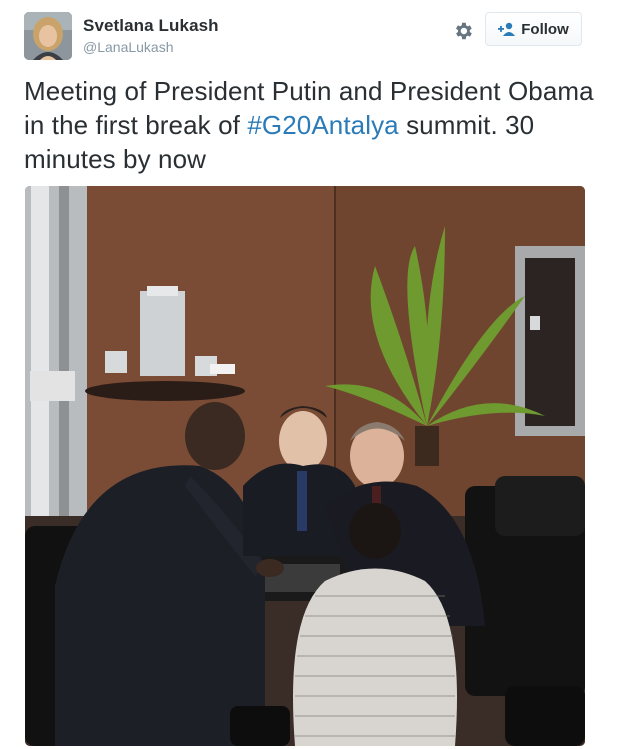  Describe the element at coordinates (507, 29) in the screenshot. I see `person-plus-icon` at that location.